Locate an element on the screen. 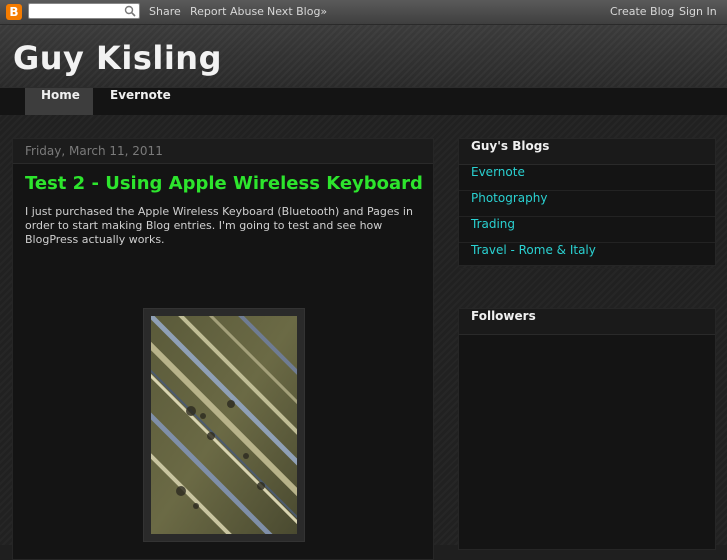 This screenshot has height=560, width=727. post-title: Test 2 - Using Apple Wireless Keyboard is located at coordinates (224, 183).